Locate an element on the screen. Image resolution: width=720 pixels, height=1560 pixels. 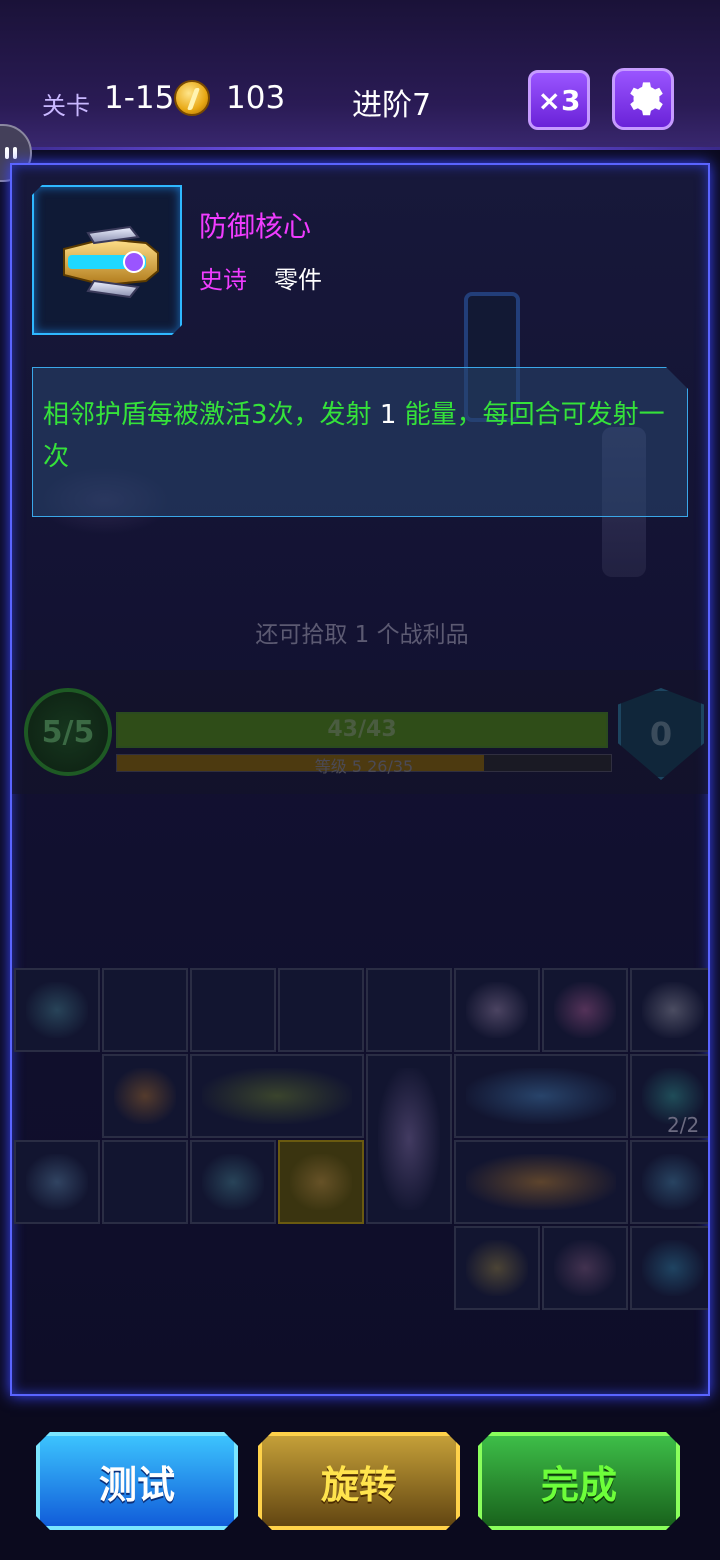
hp-circle: 5/5 is located at coordinates (68, 732).